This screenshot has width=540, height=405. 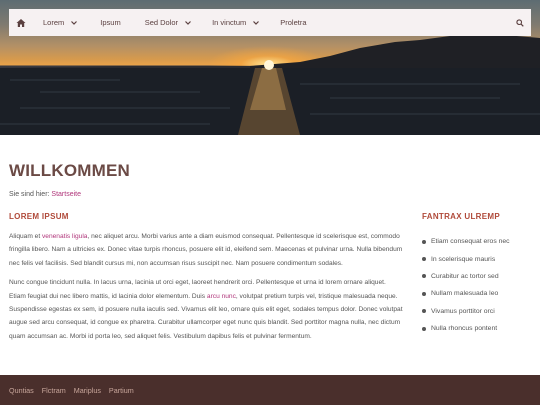 I want to click on footer-link: Partium, so click(x=121, y=390).